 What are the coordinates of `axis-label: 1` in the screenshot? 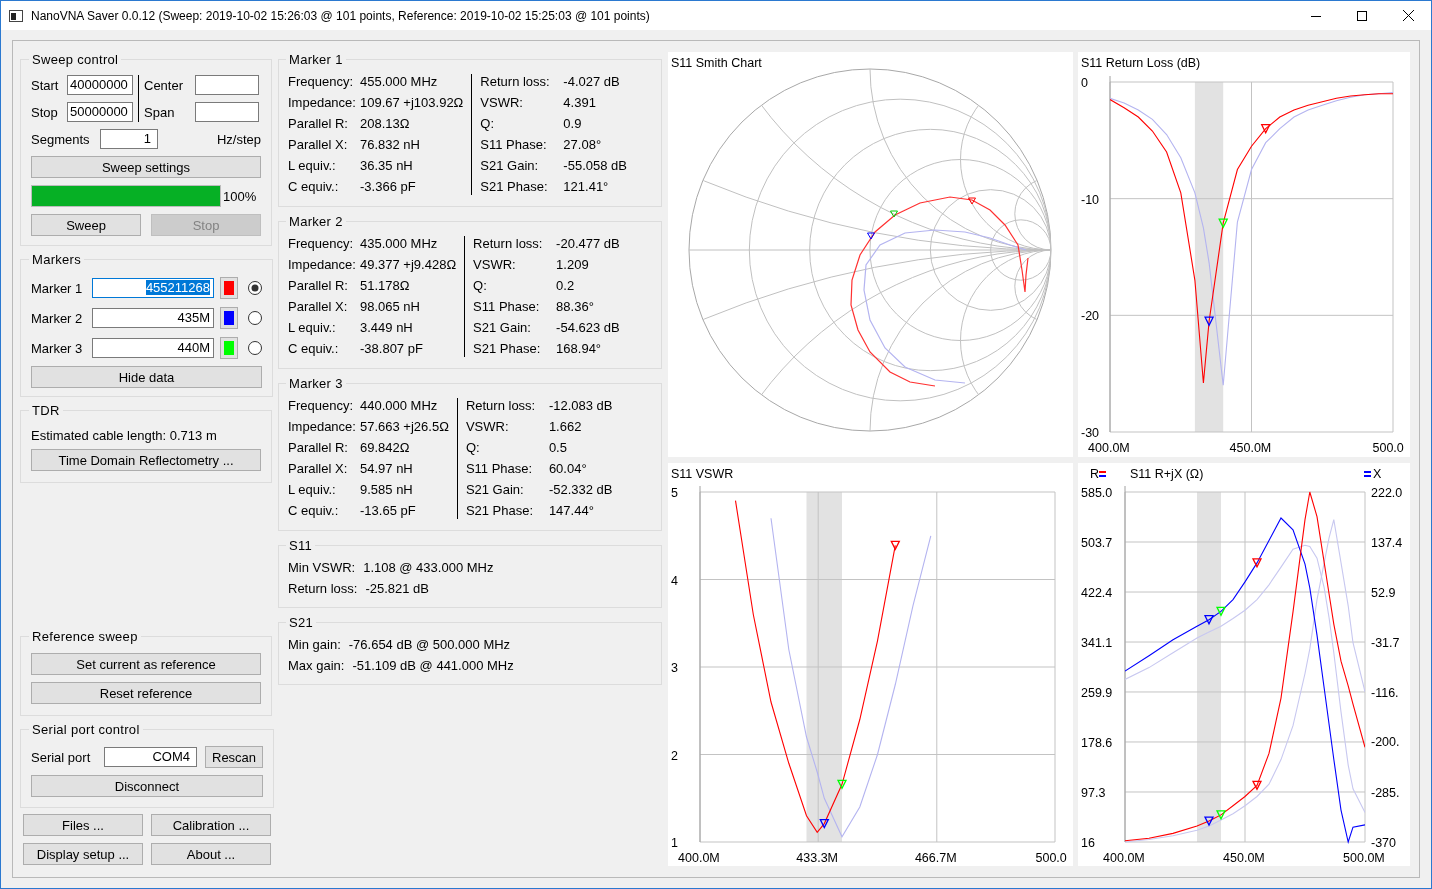 It's located at (674, 843).